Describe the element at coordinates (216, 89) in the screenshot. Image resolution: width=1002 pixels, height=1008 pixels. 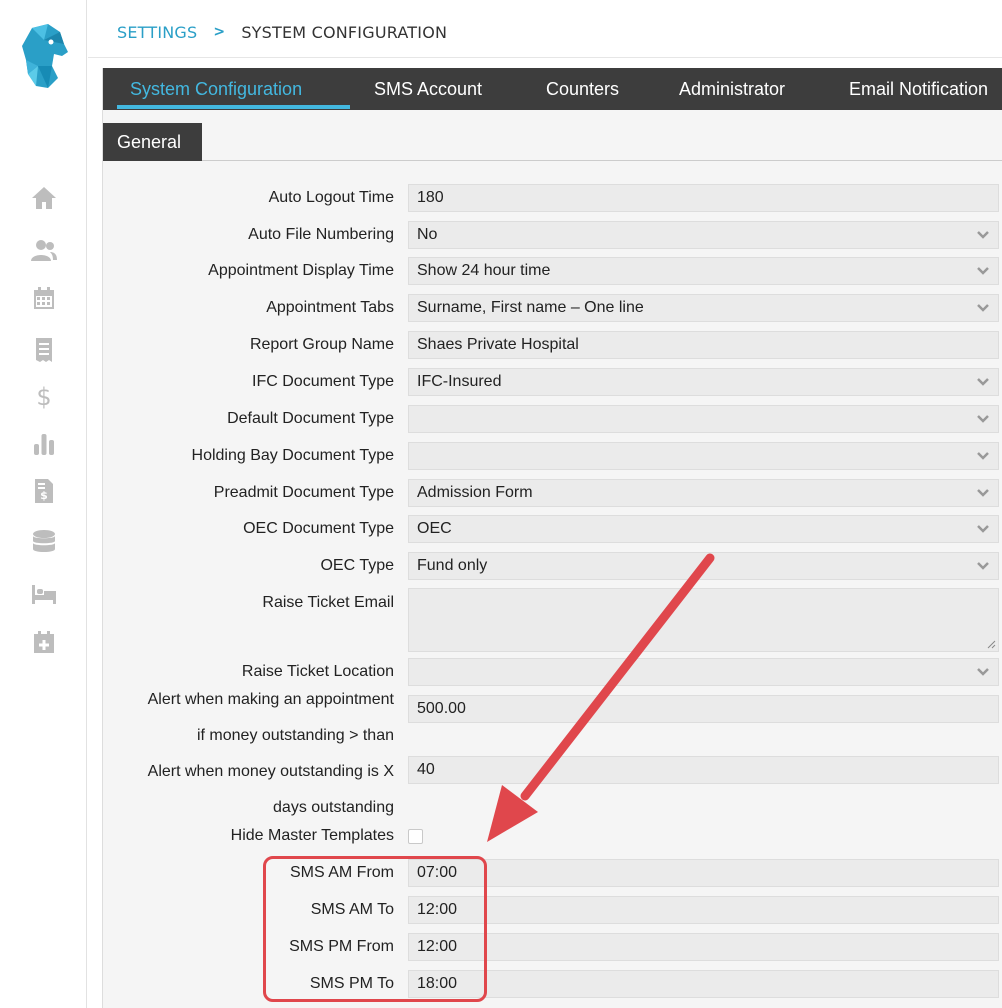
I see `tab-system-configuration: System Configuration` at that location.